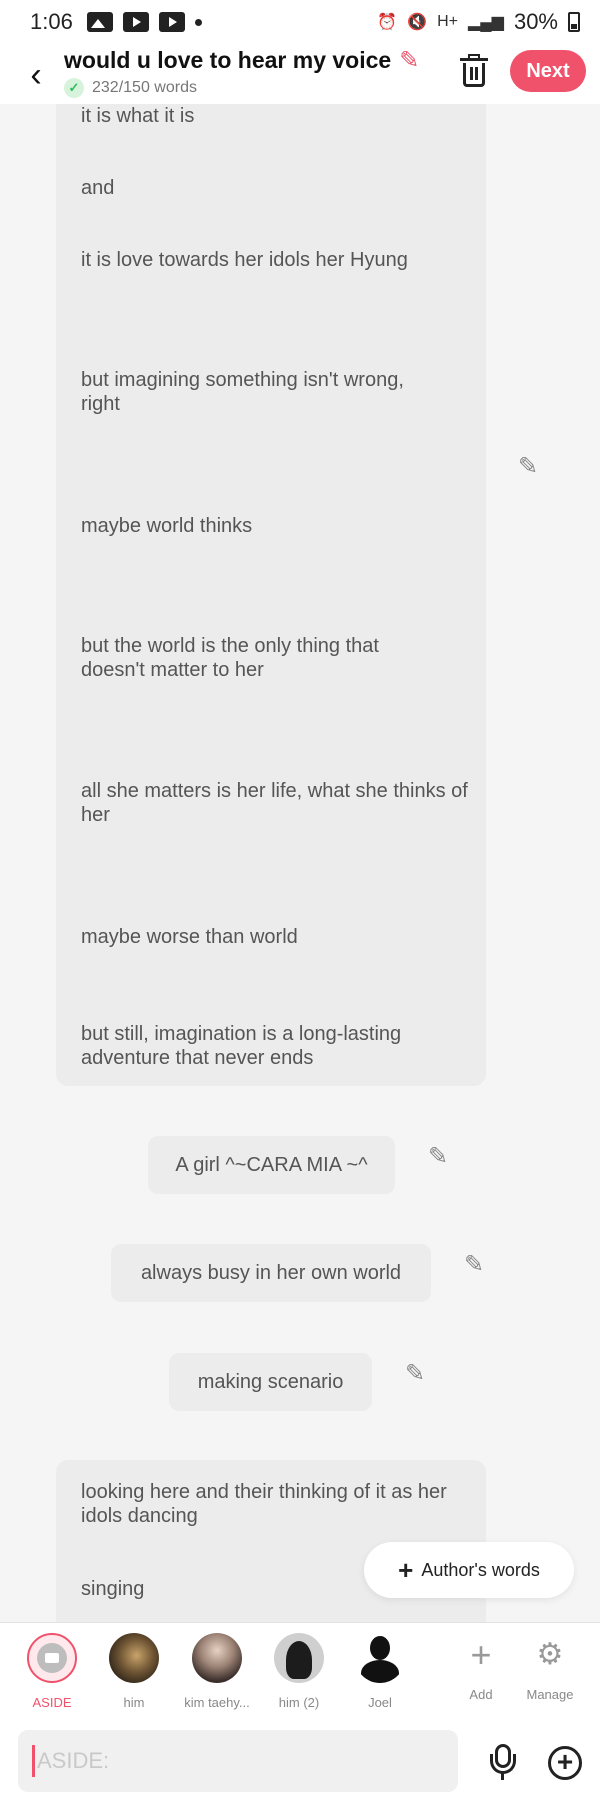 Image resolution: width=600 pixels, height=1803 pixels. What do you see at coordinates (134, 1702) in the screenshot?
I see `character-name: him` at bounding box center [134, 1702].